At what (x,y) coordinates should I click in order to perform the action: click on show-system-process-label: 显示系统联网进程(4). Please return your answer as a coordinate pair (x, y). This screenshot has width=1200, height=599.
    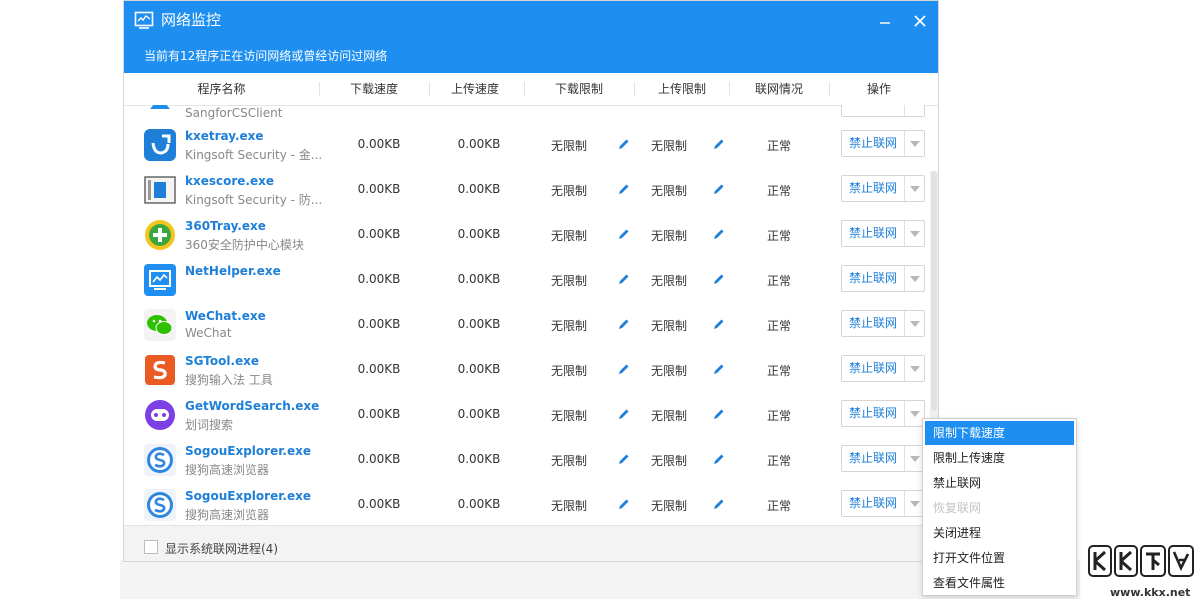
    Looking at the image, I should click on (221, 548).